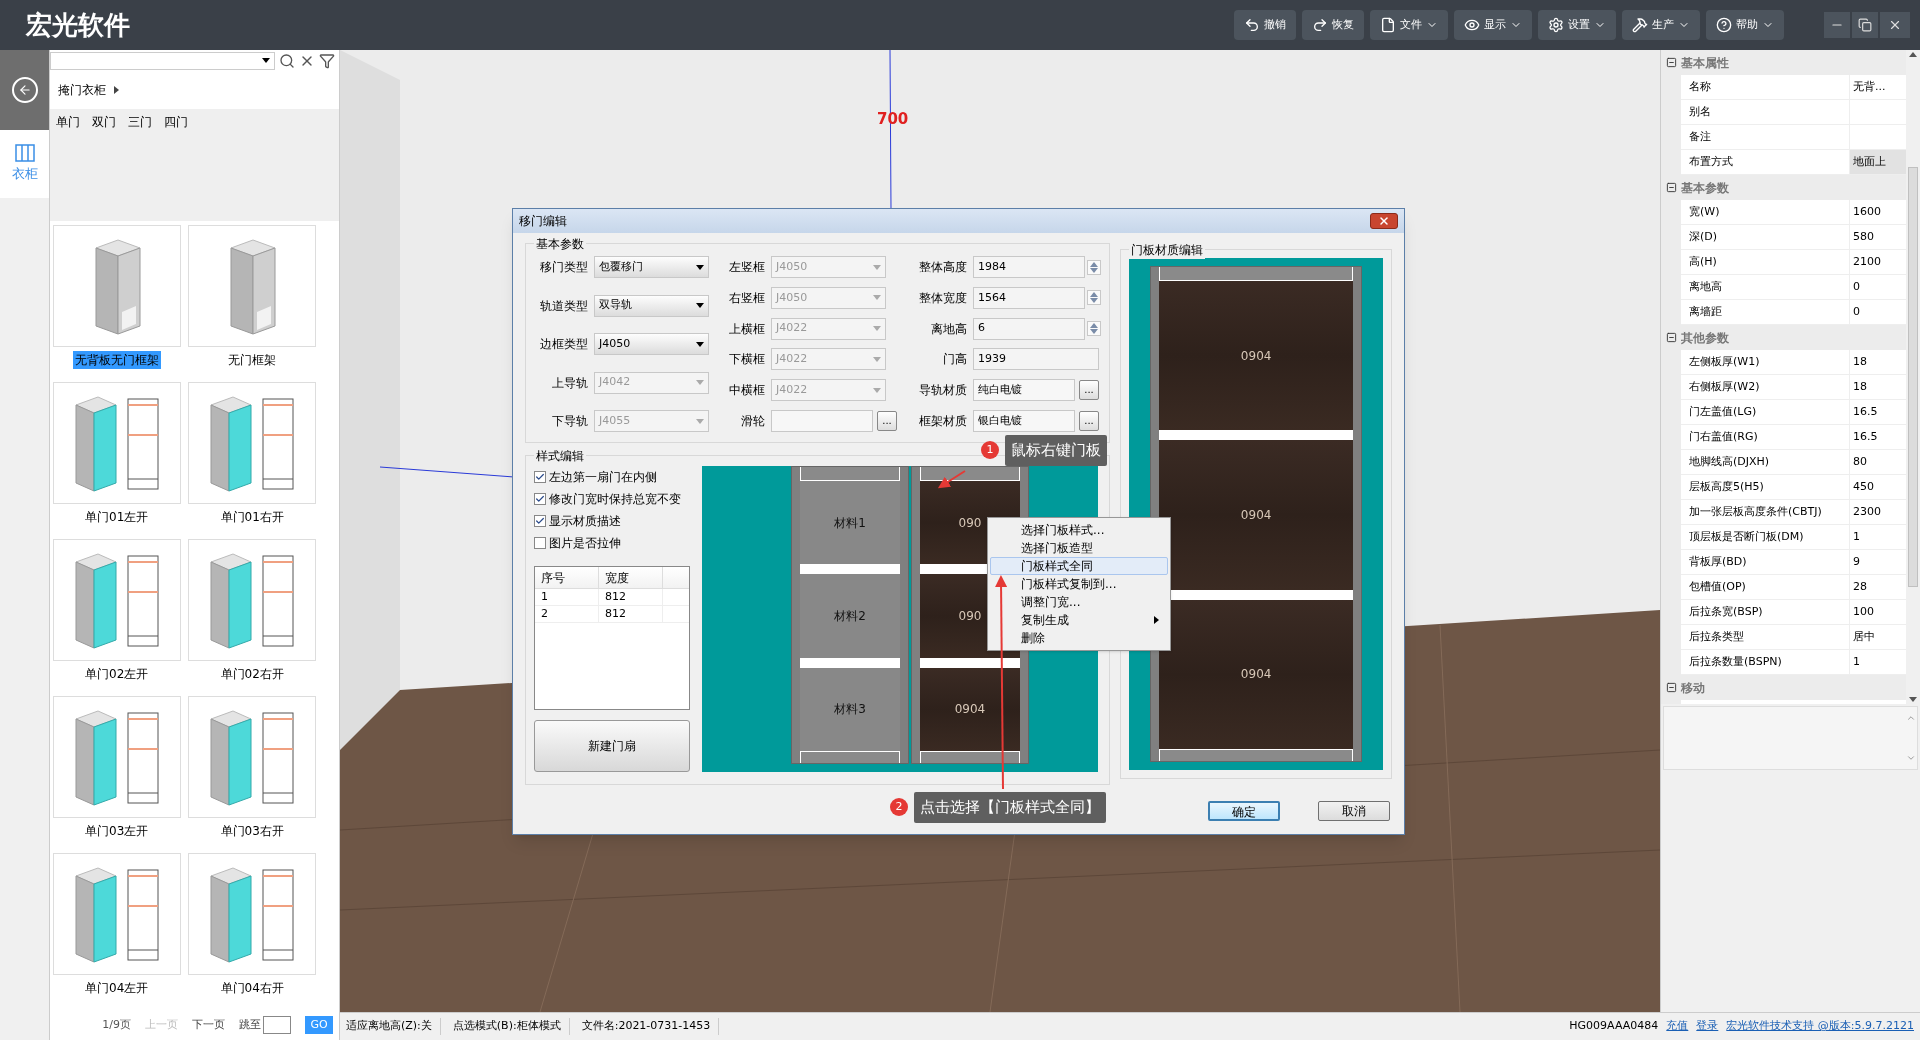 This screenshot has width=1920, height=1040. What do you see at coordinates (68, 122) in the screenshot?
I see `category-link: 单门` at bounding box center [68, 122].